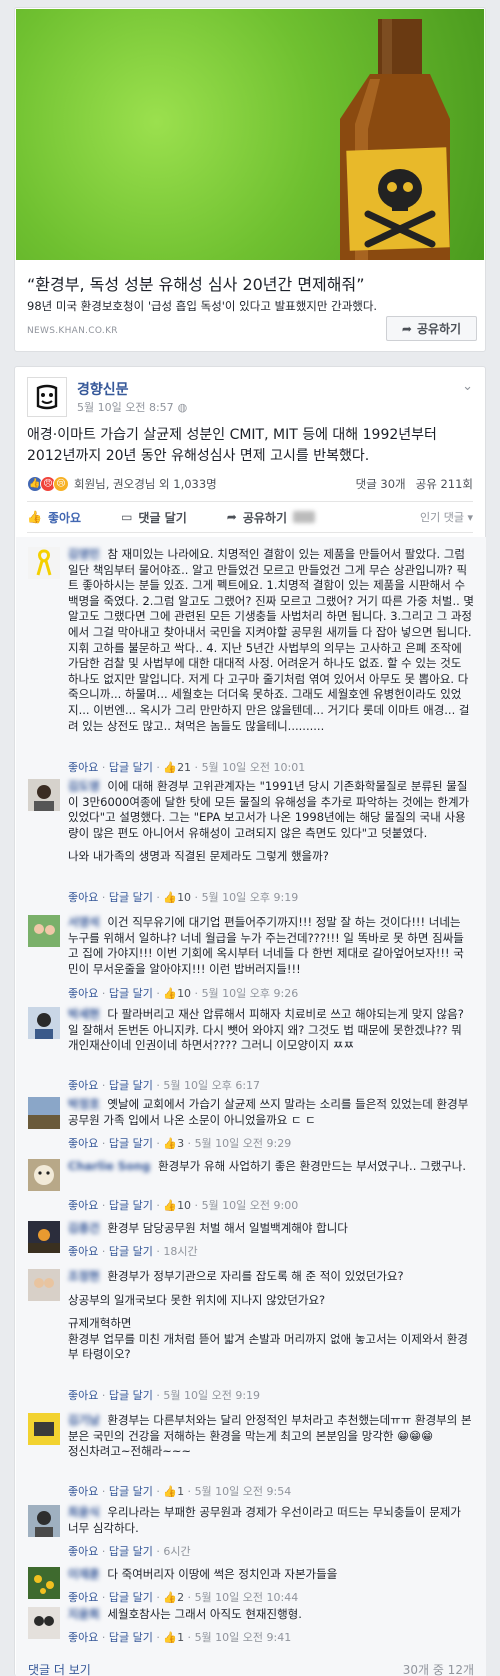  Describe the element at coordinates (243, 1491) in the screenshot. I see `comment-time: 5월 10일 오전 9:54` at that location.